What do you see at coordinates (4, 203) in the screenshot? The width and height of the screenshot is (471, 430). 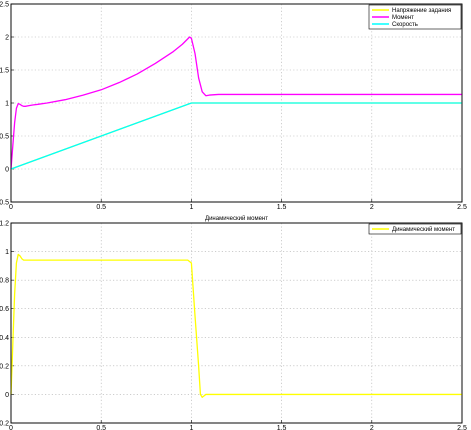 I see `y-tick-label: -0.5` at bounding box center [4, 203].